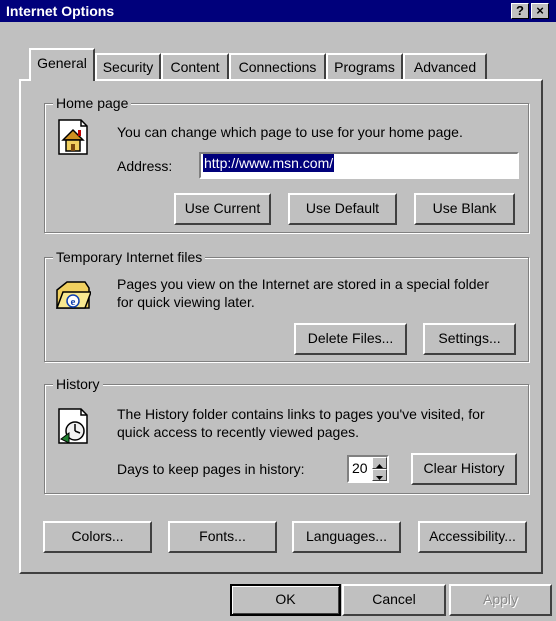 This screenshot has width=556, height=621. Describe the element at coordinates (342, 209) in the screenshot. I see `use-default-button: Use Default` at that location.